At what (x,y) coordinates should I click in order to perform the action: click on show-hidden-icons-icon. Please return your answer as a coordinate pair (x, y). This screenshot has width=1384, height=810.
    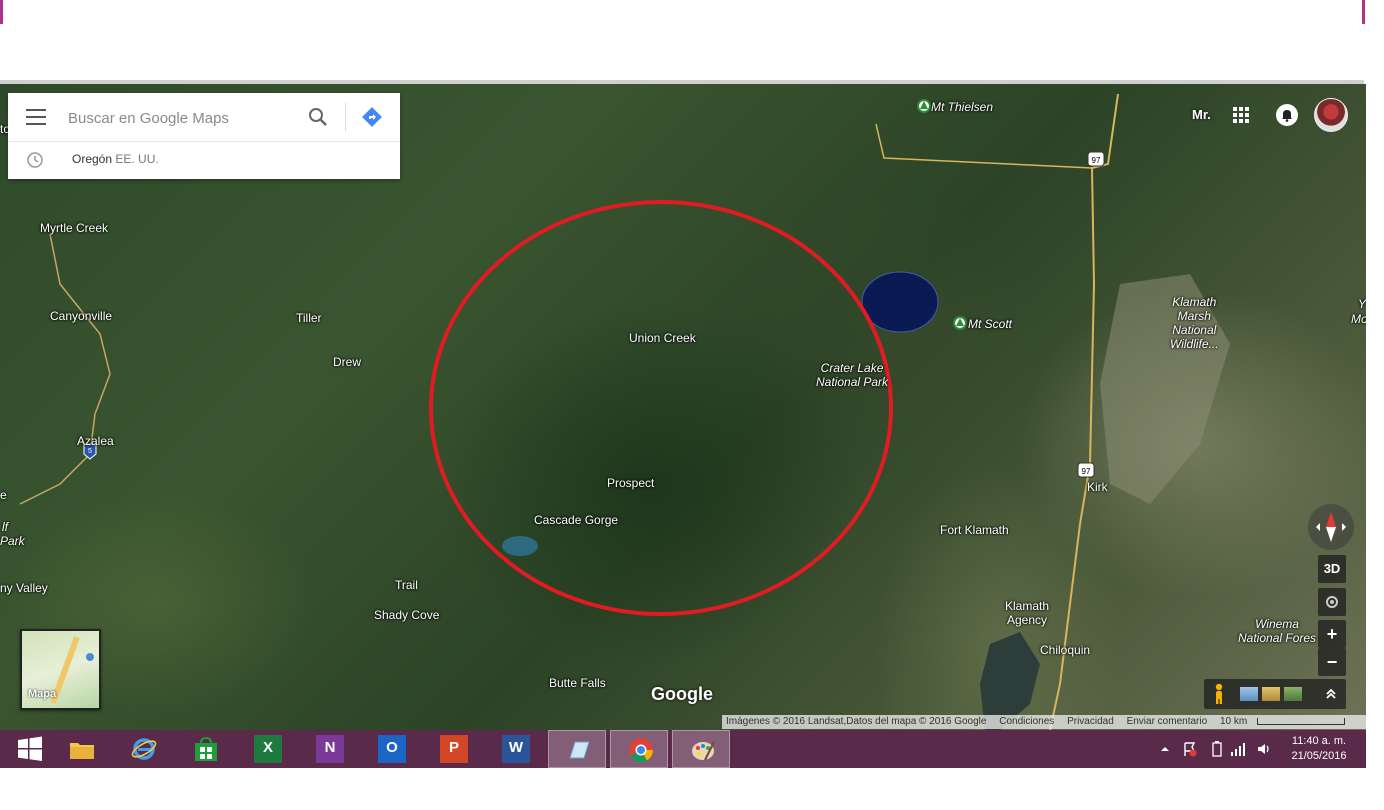
    Looking at the image, I should click on (1165, 749).